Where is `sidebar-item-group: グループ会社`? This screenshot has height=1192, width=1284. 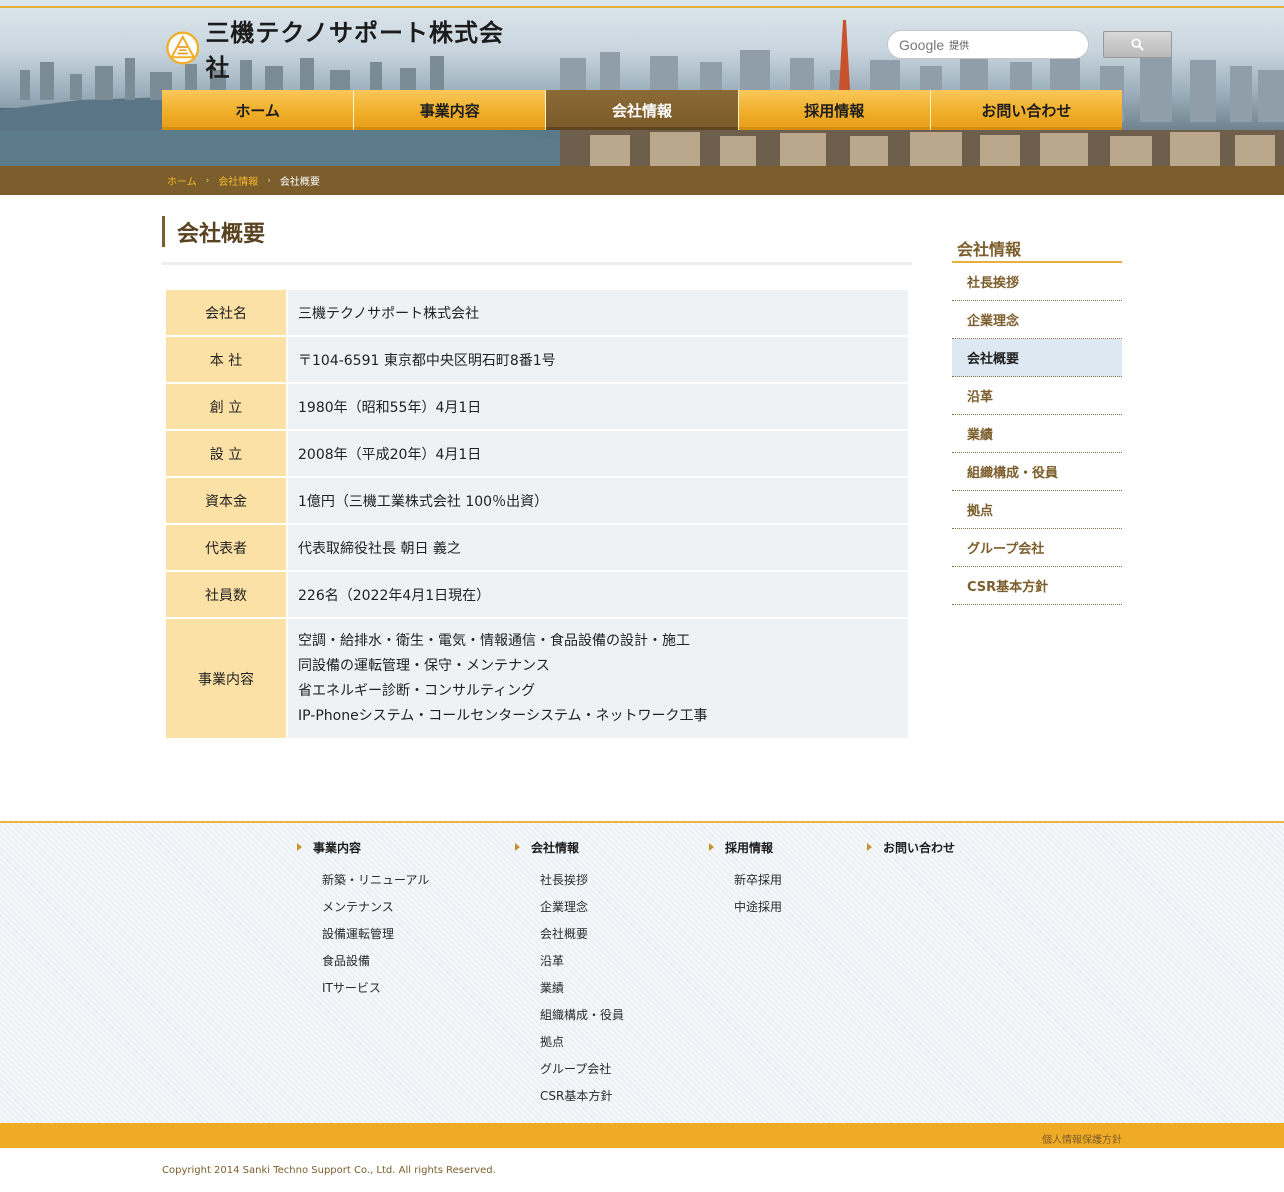 sidebar-item-group: グループ会社 is located at coordinates (1037, 548).